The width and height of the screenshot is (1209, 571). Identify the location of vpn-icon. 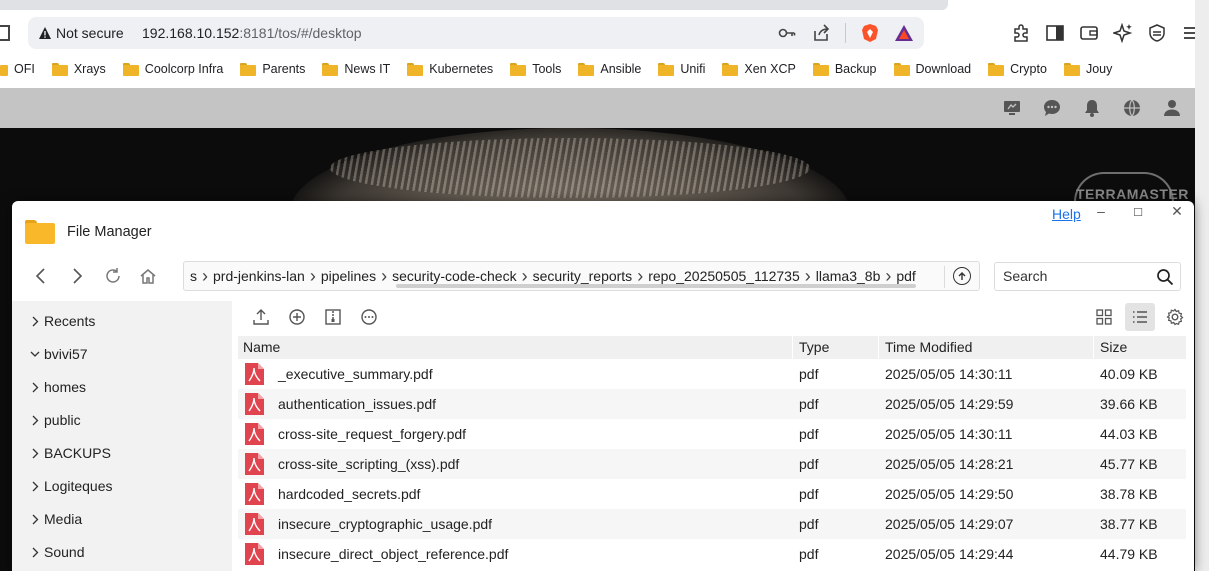
(1157, 33).